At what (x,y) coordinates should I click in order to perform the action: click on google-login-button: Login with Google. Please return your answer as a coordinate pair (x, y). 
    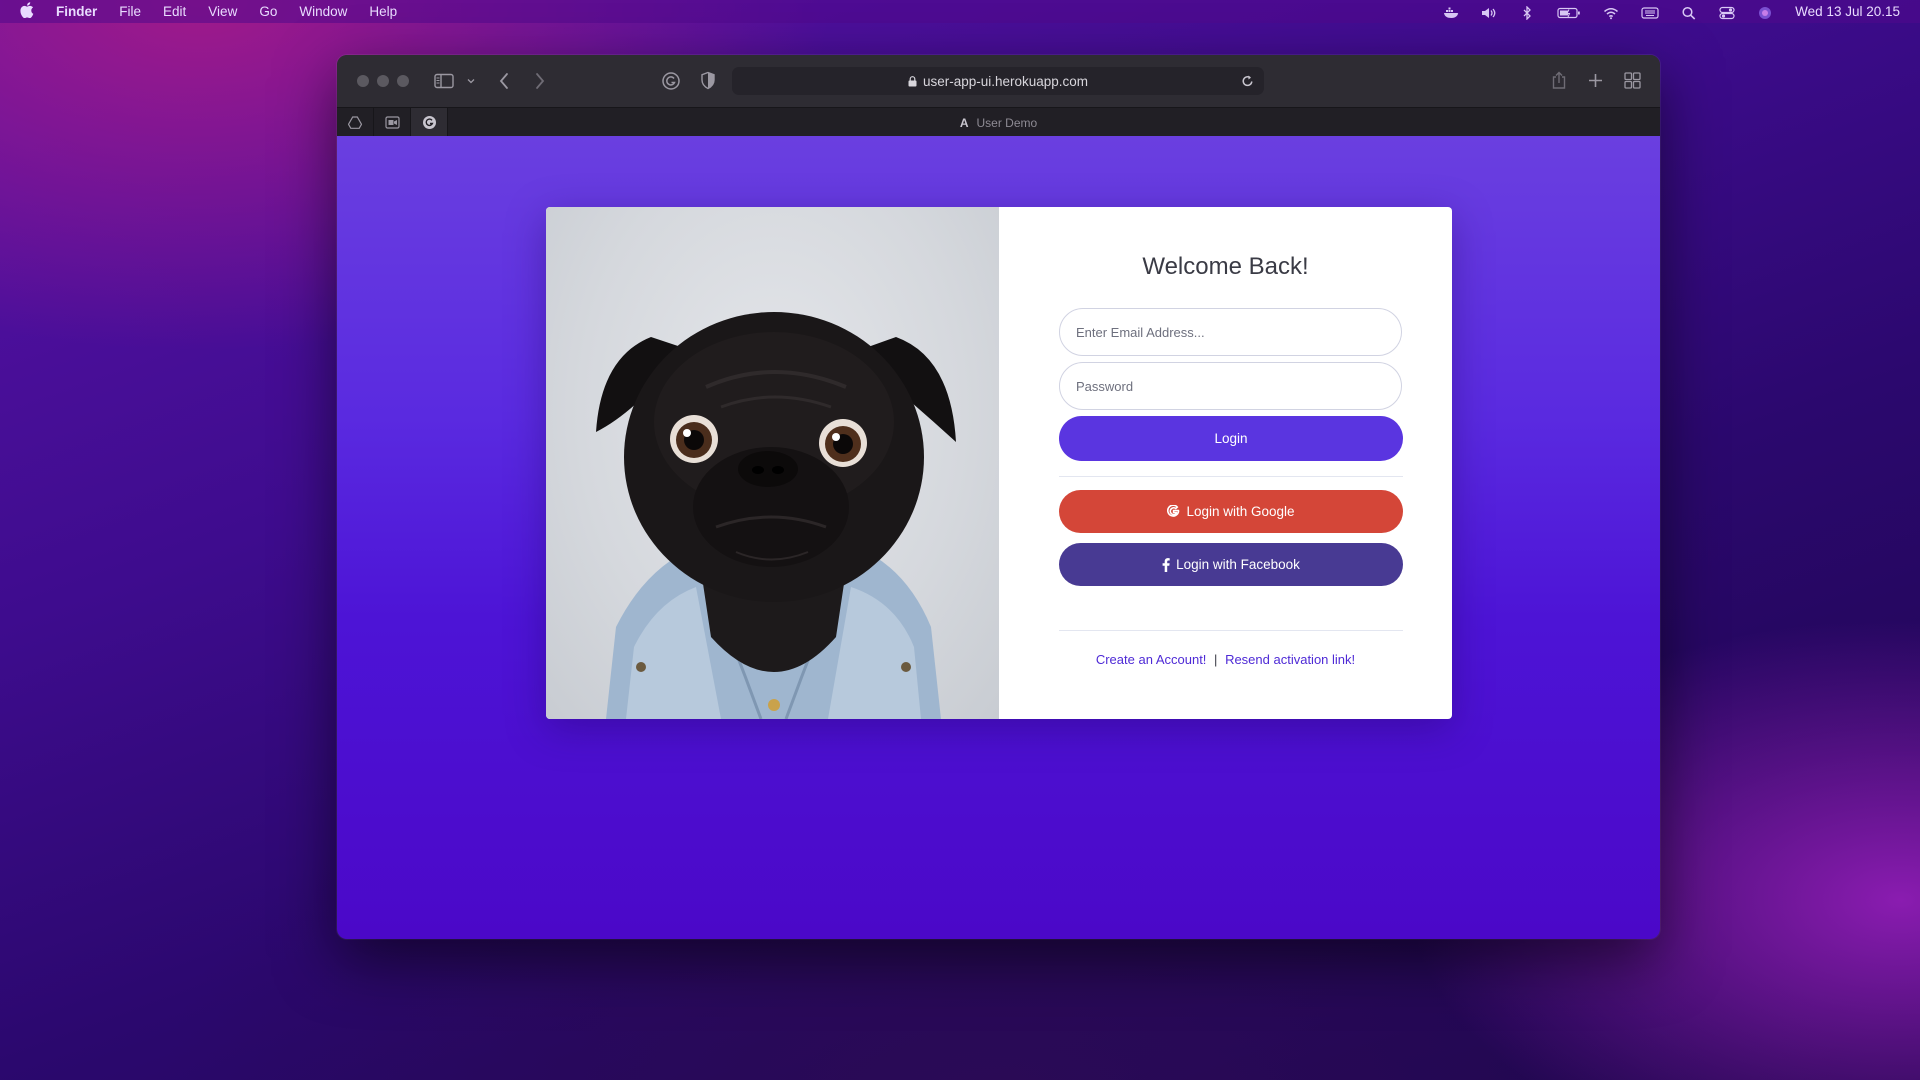
    Looking at the image, I should click on (1231, 511).